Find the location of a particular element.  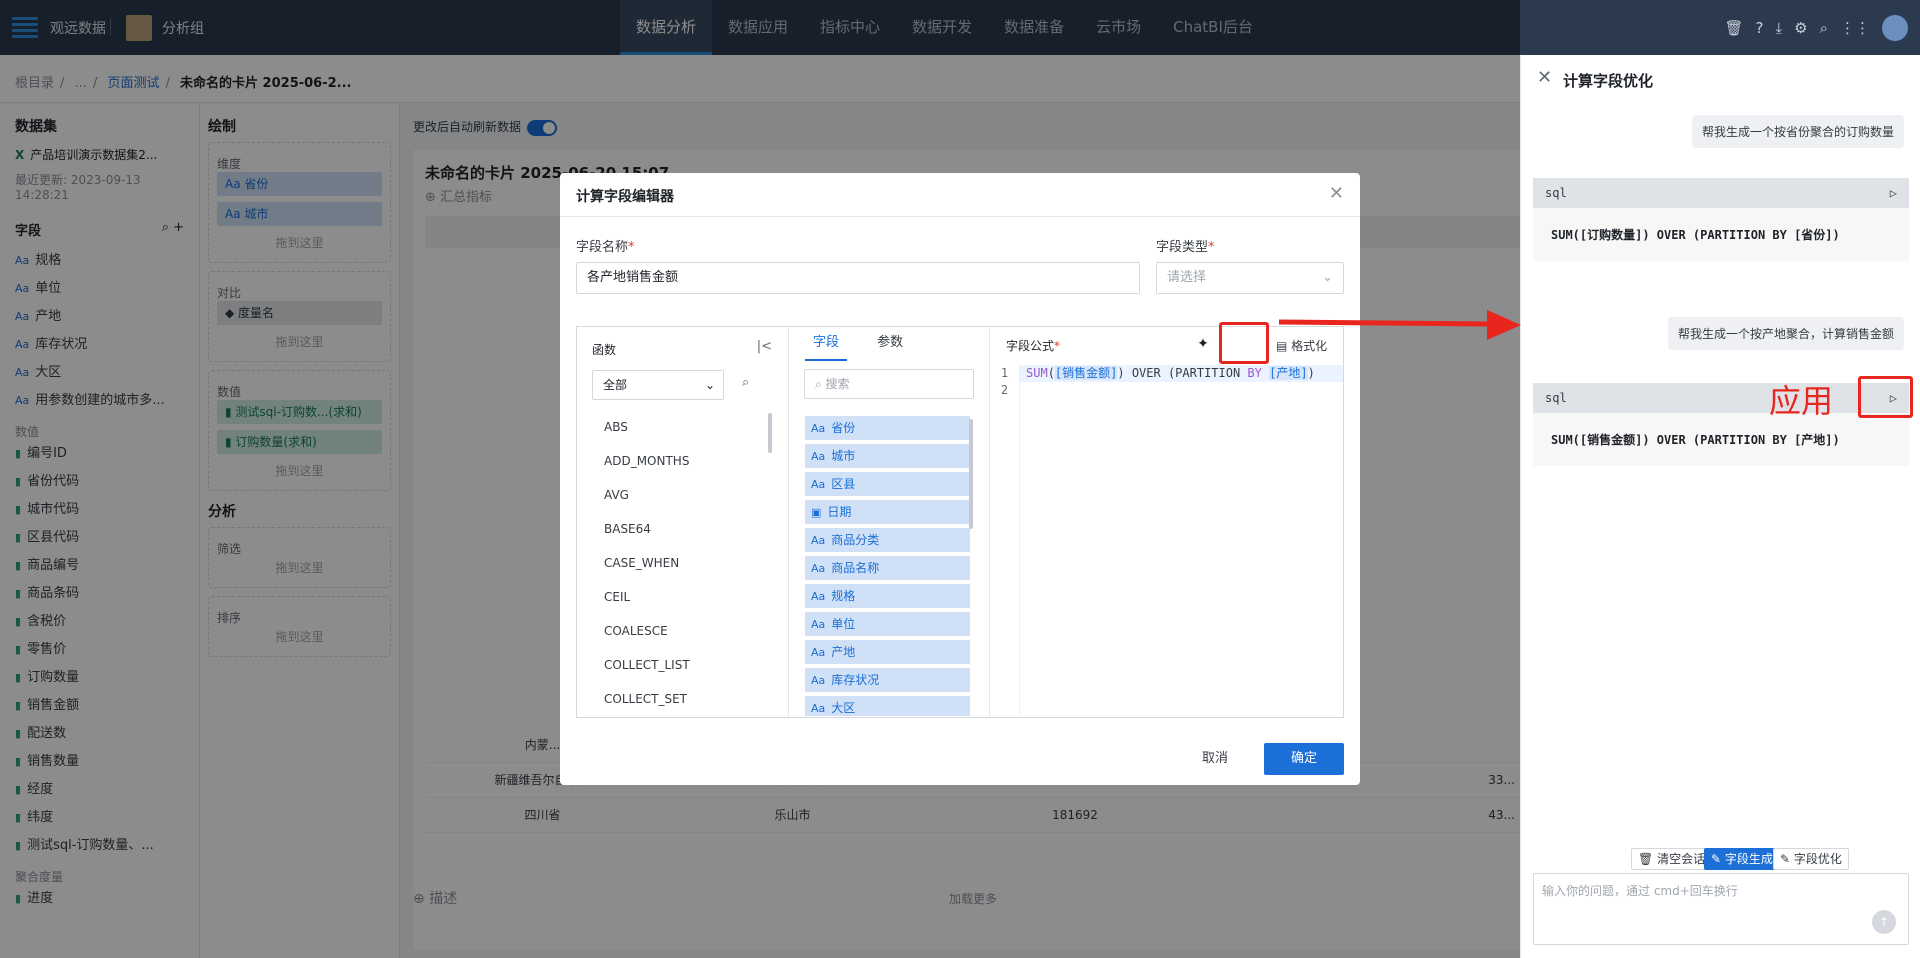

user-message: 帮我生成一个按省份聚合的订购数量 is located at coordinates (1797, 131).